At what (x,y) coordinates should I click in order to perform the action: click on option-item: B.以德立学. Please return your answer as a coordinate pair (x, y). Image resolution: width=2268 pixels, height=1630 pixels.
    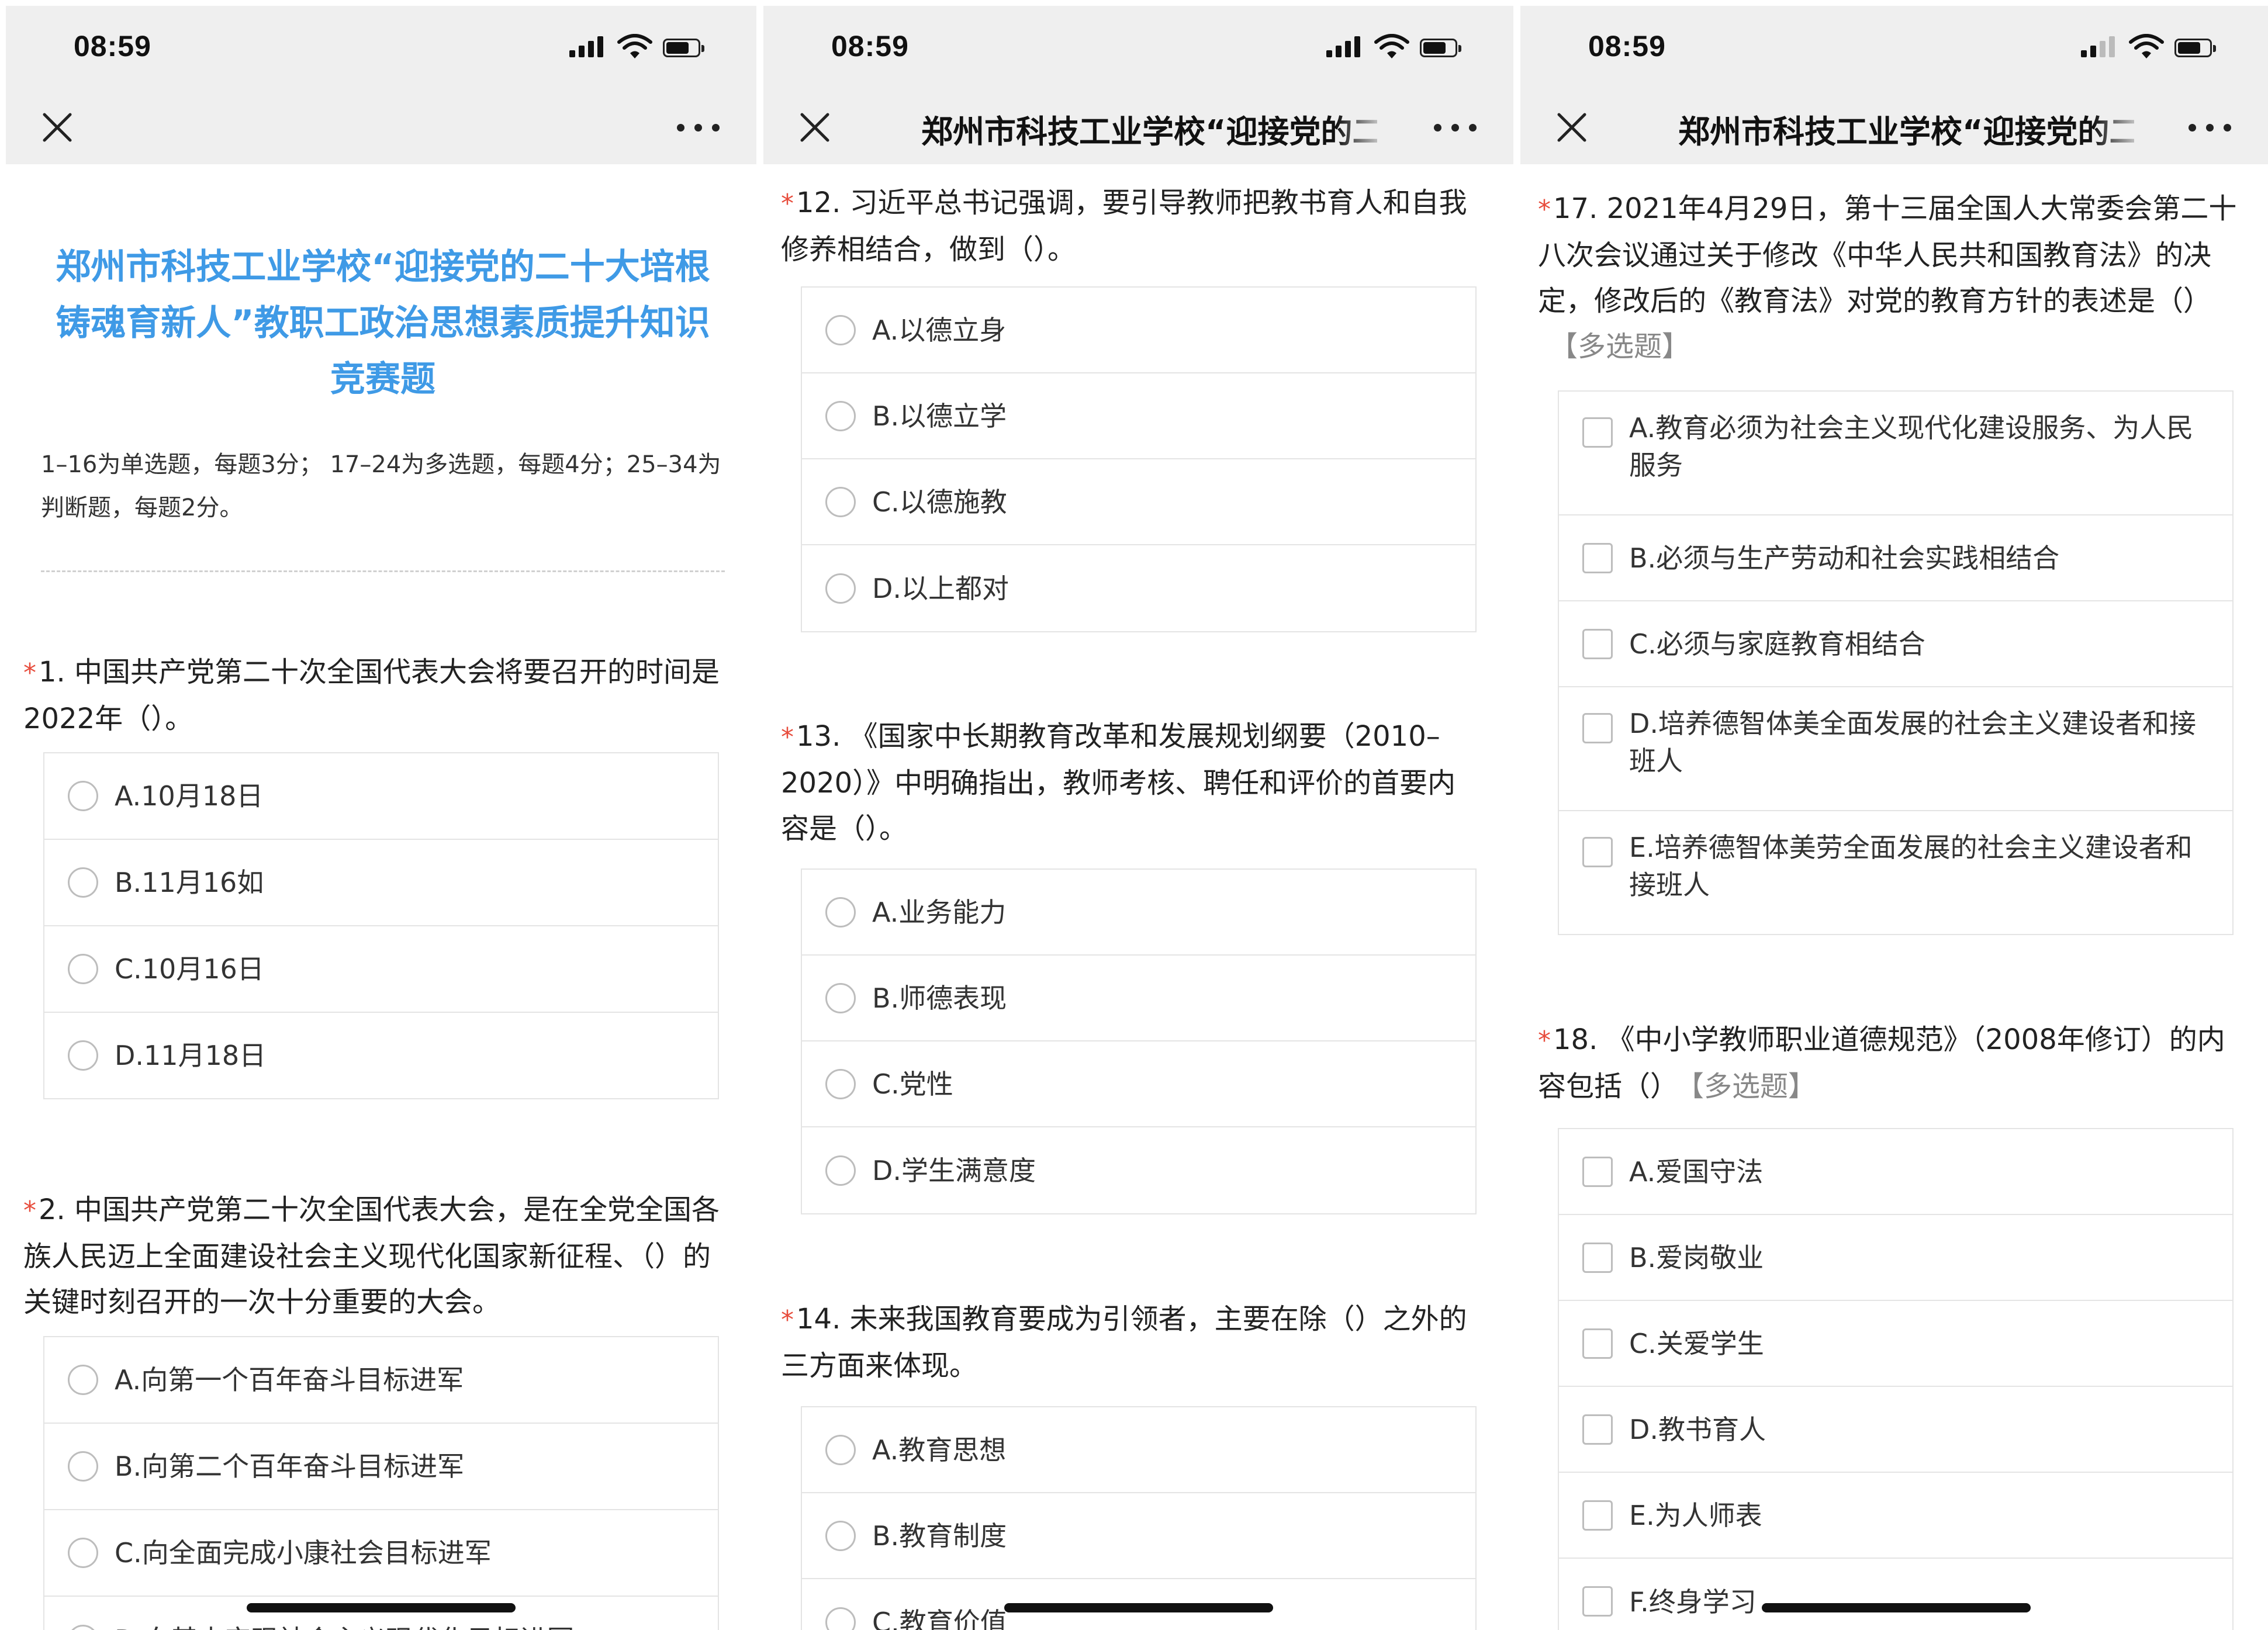
    Looking at the image, I should click on (1138, 416).